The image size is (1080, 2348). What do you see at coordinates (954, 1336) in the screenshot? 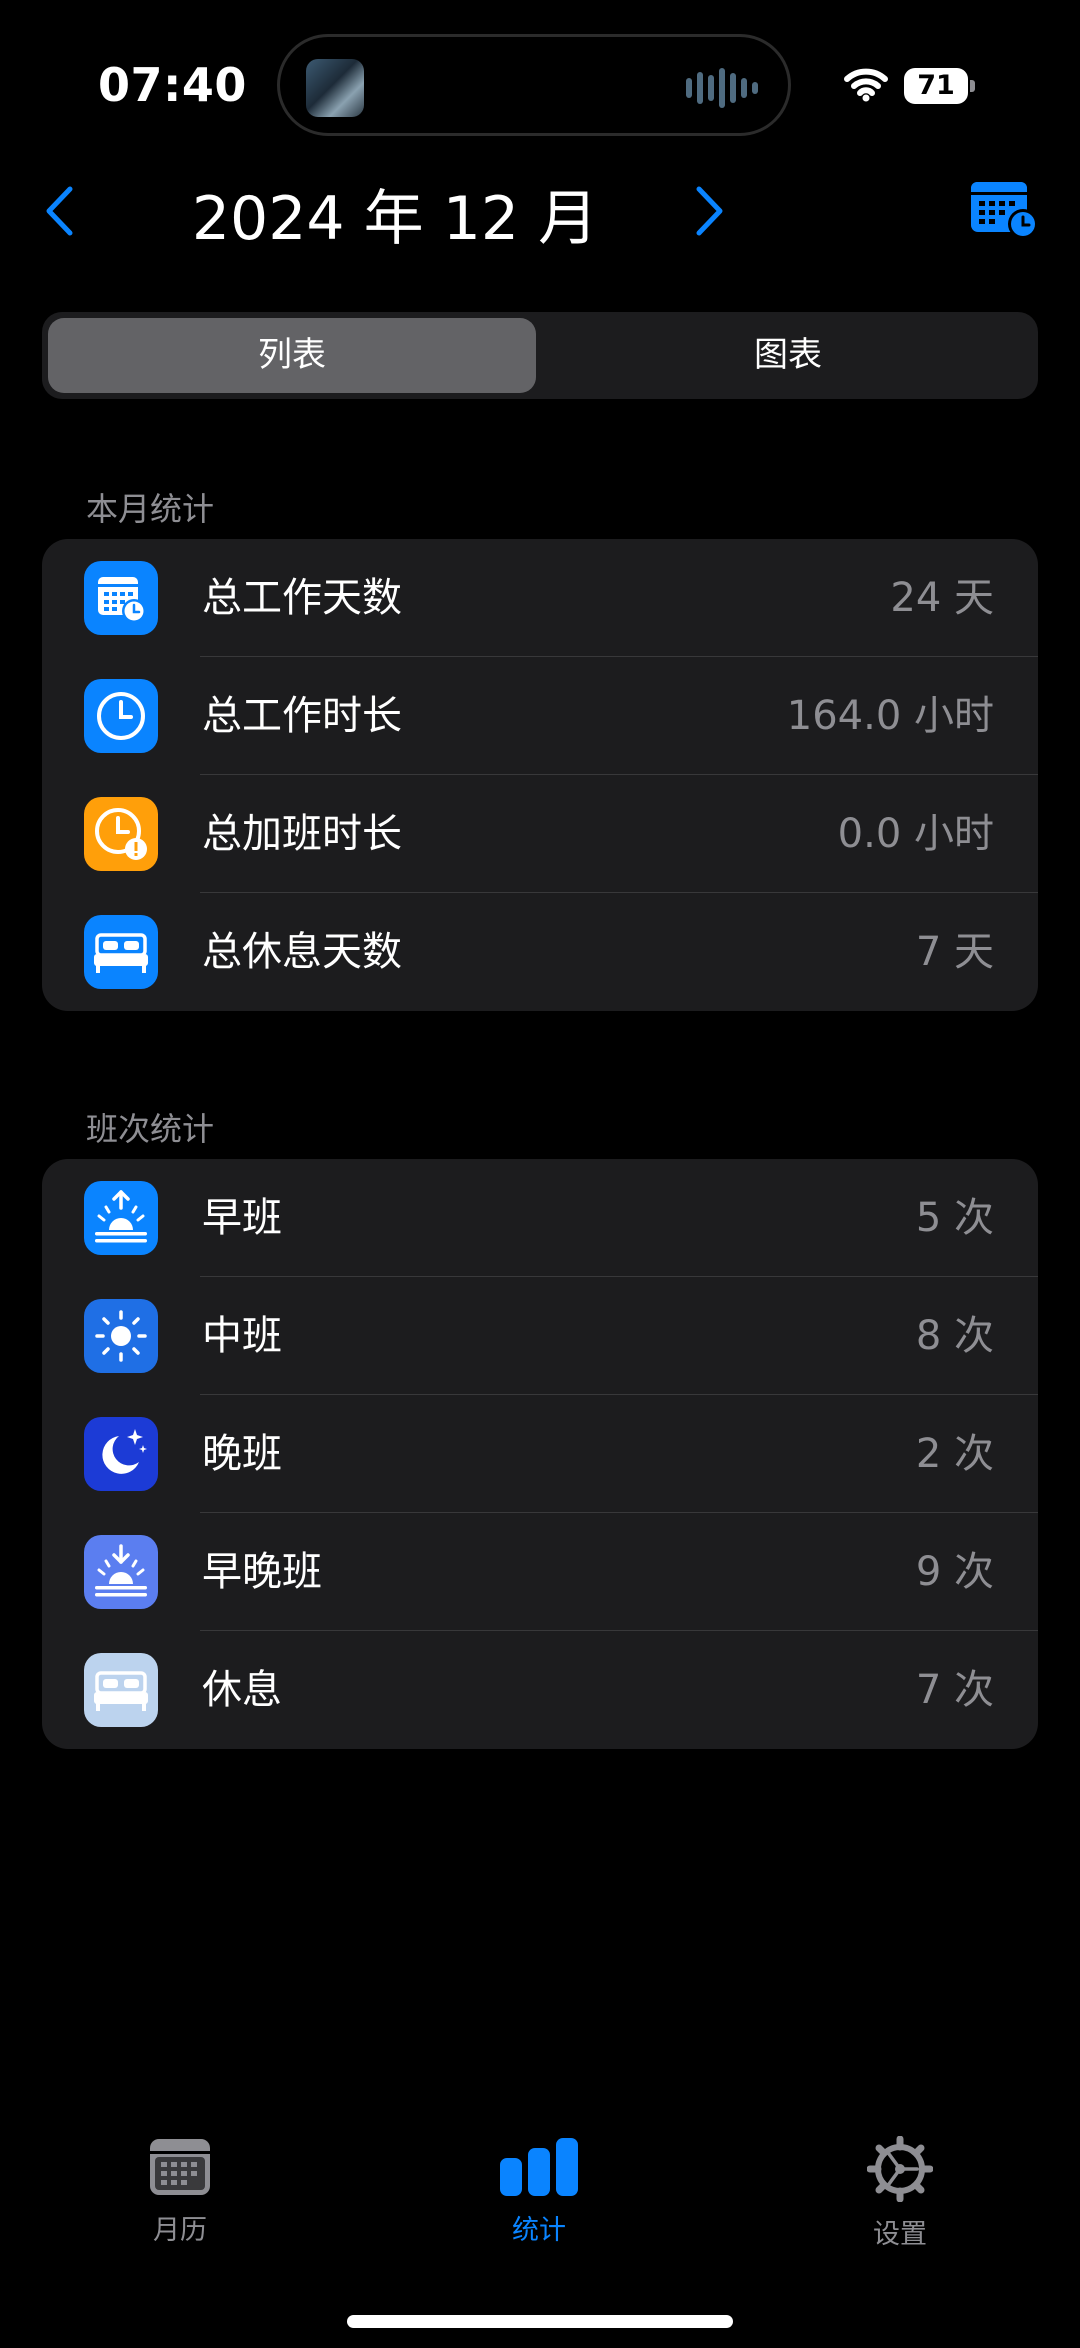
I see `shift-count: 8 次` at bounding box center [954, 1336].